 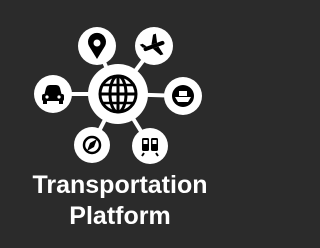 I want to click on car-icon, so click(x=53, y=94).